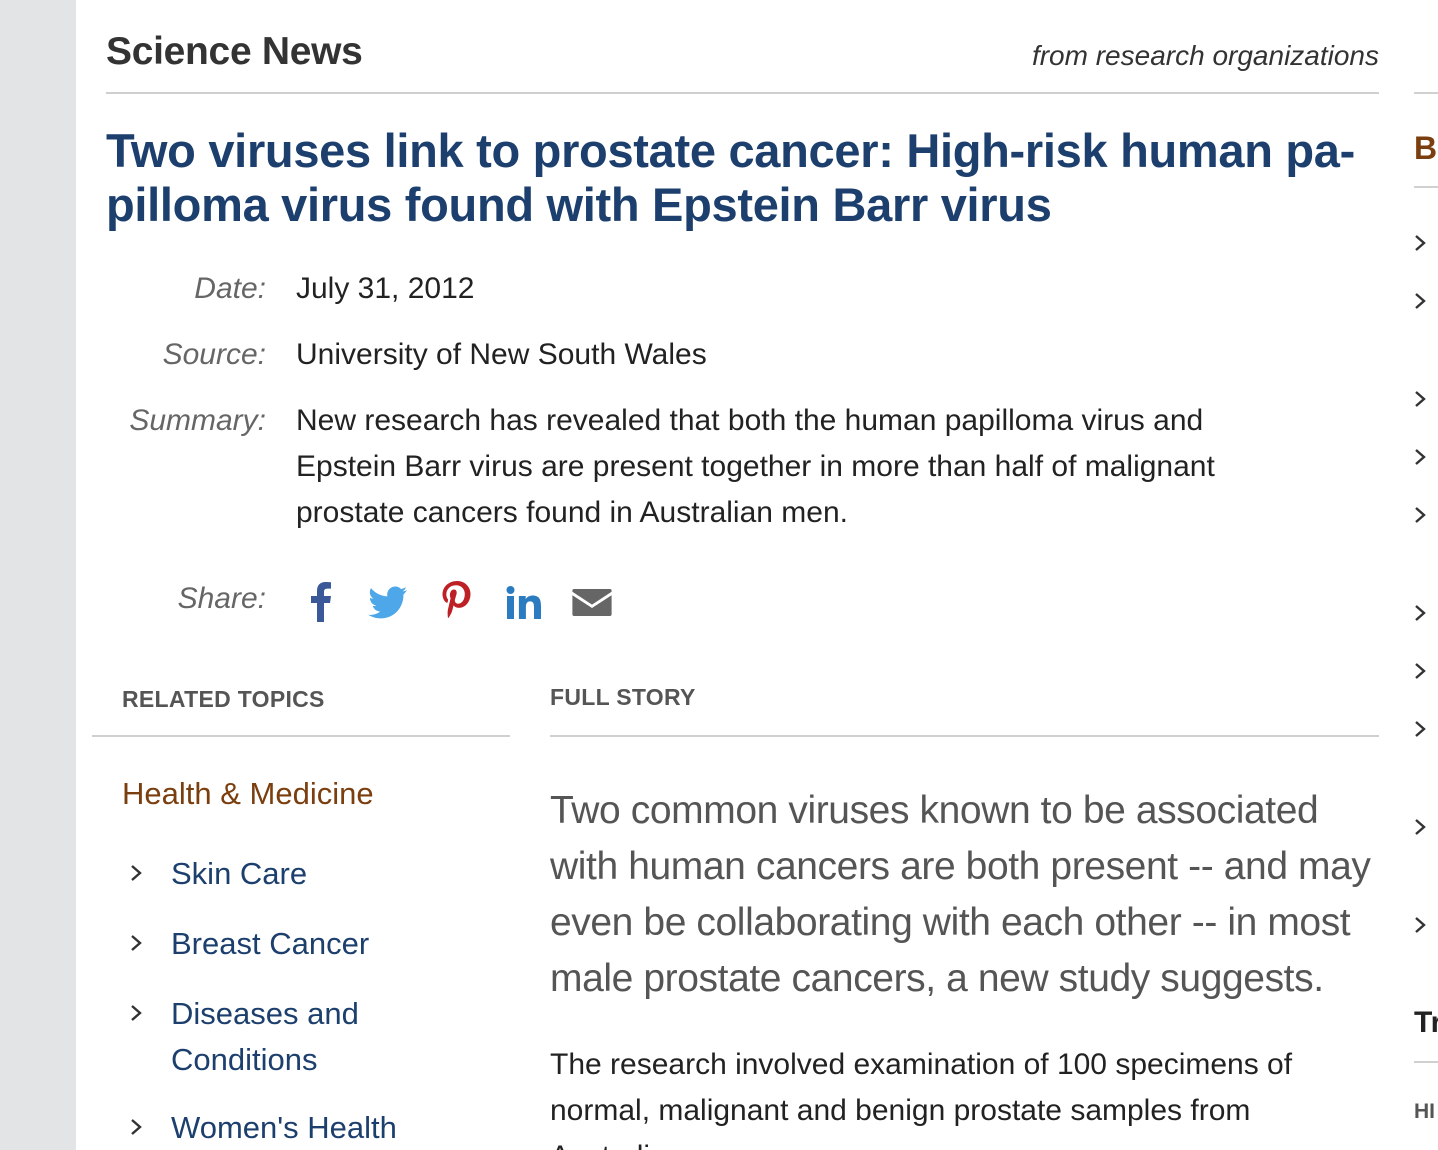 This screenshot has width=1438, height=1150. Describe the element at coordinates (385, 288) in the screenshot. I see `date-value: July 31, 2012` at that location.